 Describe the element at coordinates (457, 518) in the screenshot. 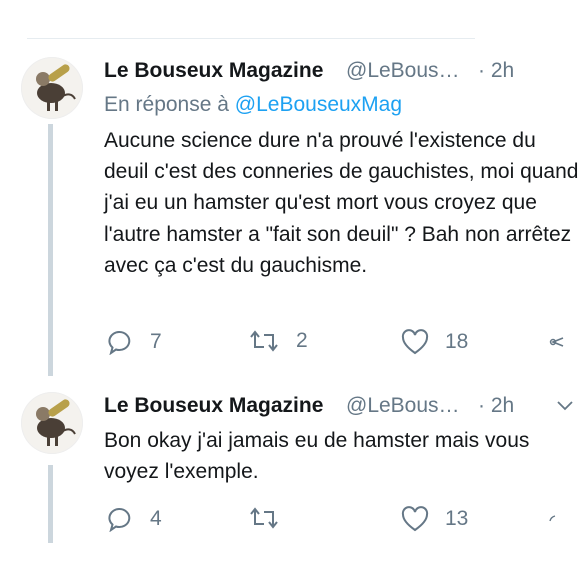

I see `like-count: 13` at that location.